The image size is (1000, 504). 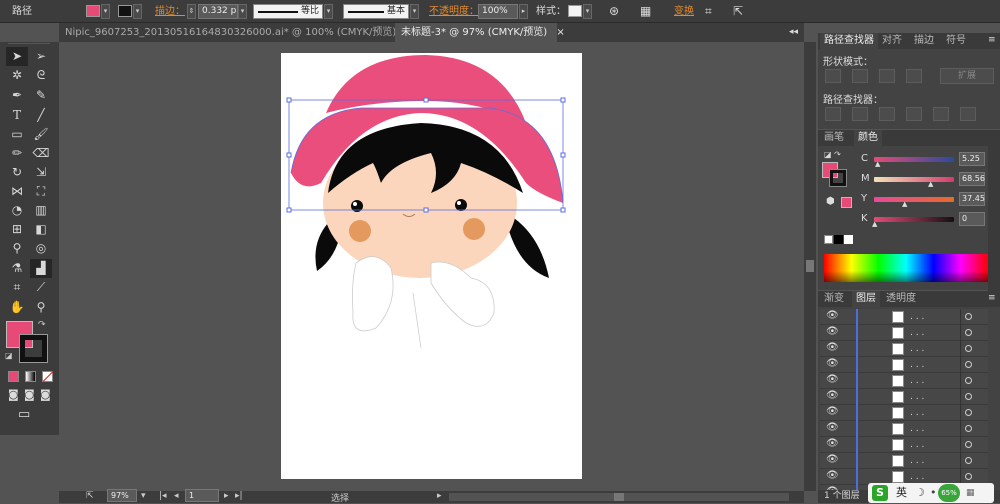 I want to click on fill-dropdown: ▾, so click(x=105, y=11).